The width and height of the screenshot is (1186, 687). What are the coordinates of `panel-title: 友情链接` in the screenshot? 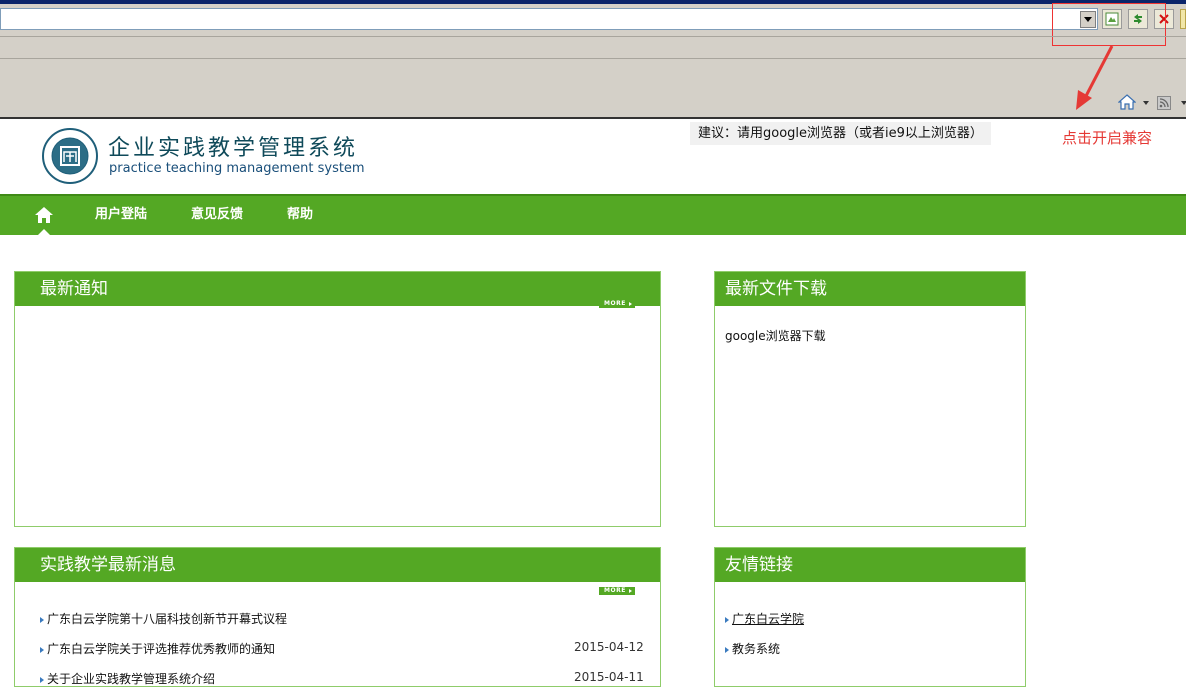 It's located at (870, 565).